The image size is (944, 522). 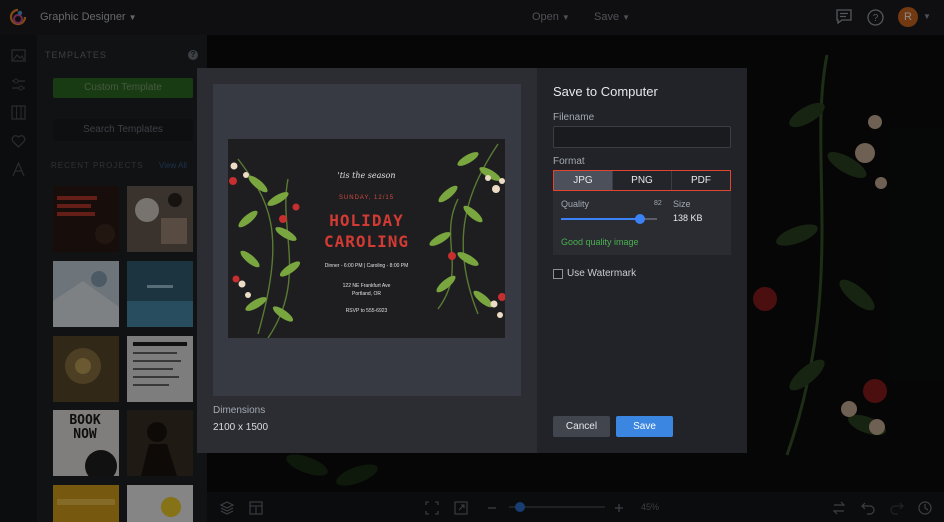 What do you see at coordinates (581, 426) in the screenshot?
I see `cancel-button: Cancel` at bounding box center [581, 426].